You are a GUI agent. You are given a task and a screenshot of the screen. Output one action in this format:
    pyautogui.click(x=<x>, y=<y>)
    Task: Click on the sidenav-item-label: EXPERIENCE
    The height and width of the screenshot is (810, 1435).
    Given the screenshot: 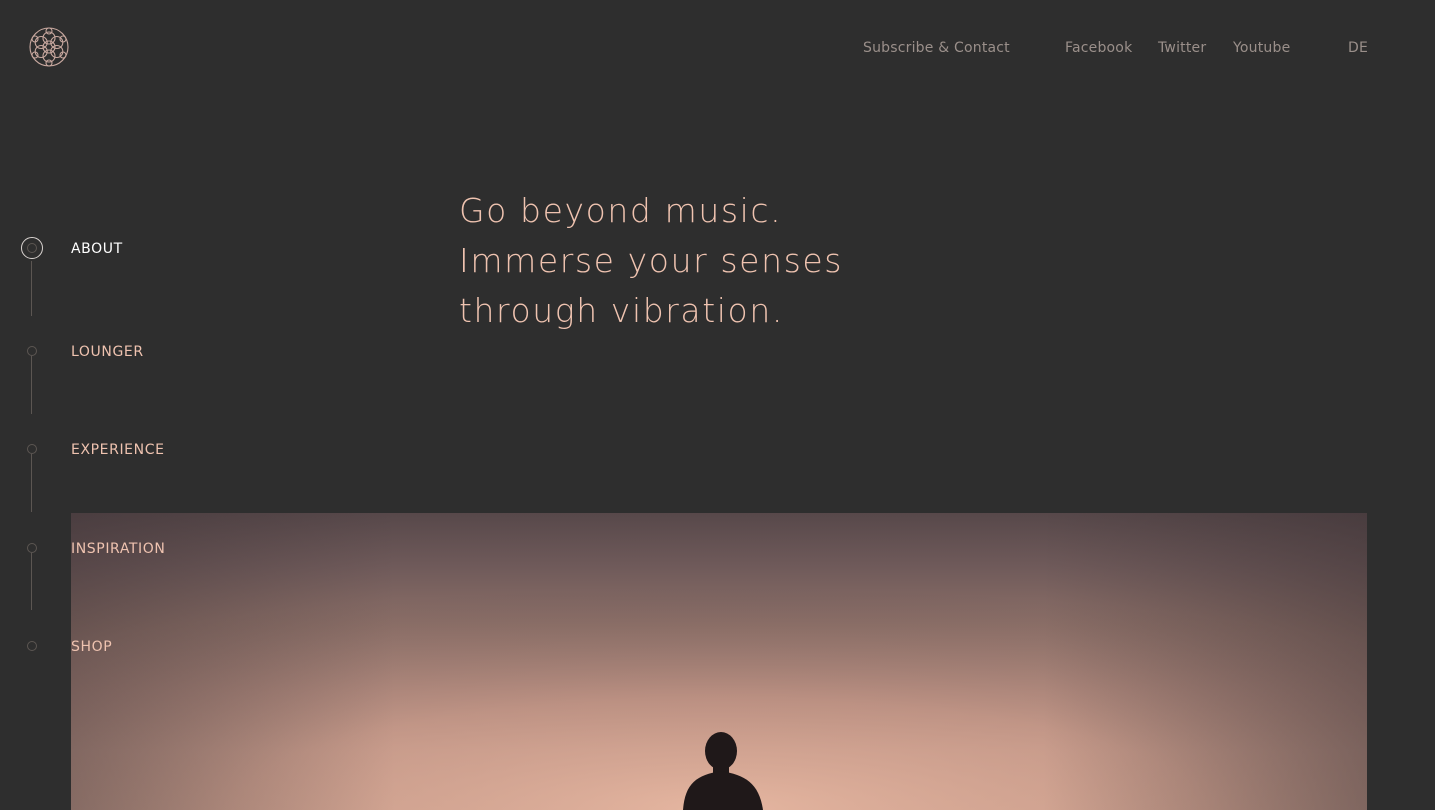 What is the action you would take?
    pyautogui.click(x=118, y=450)
    